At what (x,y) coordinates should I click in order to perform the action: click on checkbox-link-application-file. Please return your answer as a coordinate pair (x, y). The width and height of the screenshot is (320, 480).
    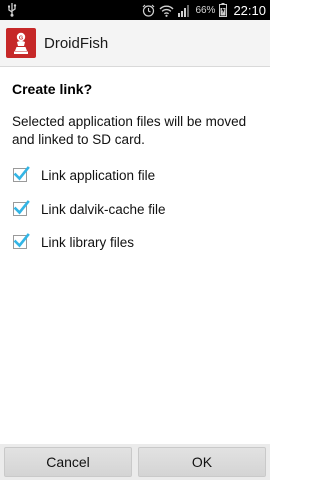
    Looking at the image, I should click on (21, 174).